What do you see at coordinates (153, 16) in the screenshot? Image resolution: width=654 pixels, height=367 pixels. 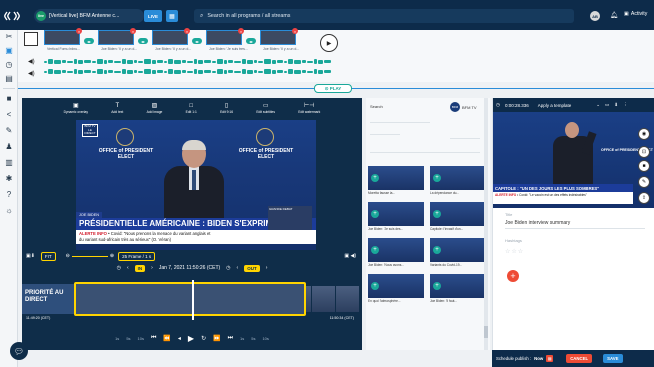 I see `live-button: LIVE` at bounding box center [153, 16].